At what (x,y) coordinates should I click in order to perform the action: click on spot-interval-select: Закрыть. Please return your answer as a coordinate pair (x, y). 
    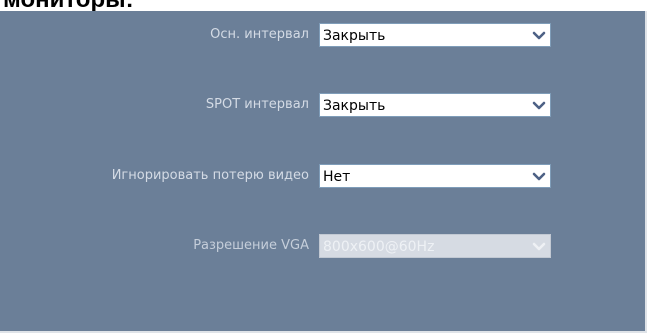
    Looking at the image, I should click on (435, 105).